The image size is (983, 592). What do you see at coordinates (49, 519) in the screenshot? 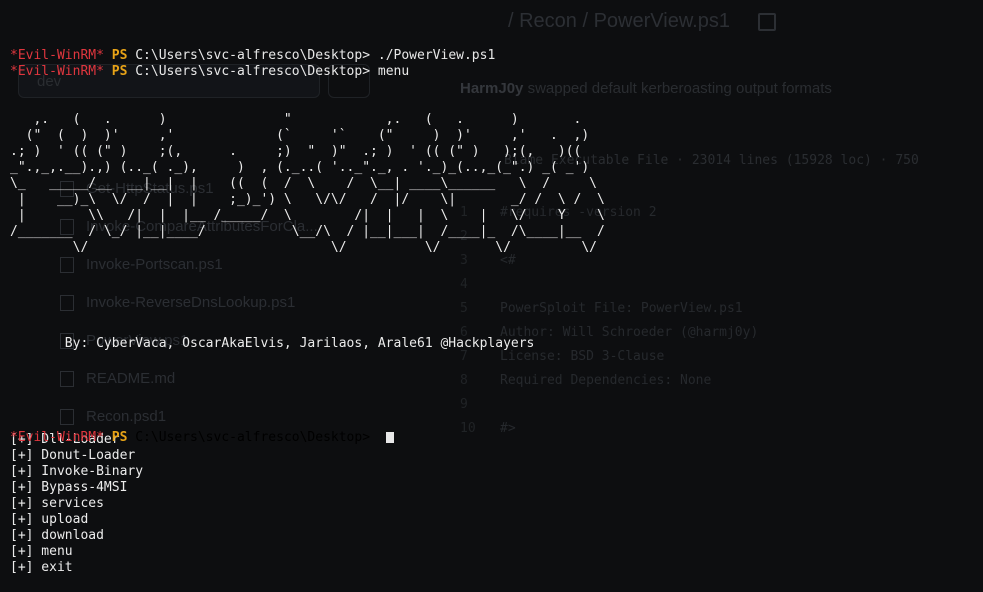
I see `menu-item: [+] upload` at bounding box center [49, 519].